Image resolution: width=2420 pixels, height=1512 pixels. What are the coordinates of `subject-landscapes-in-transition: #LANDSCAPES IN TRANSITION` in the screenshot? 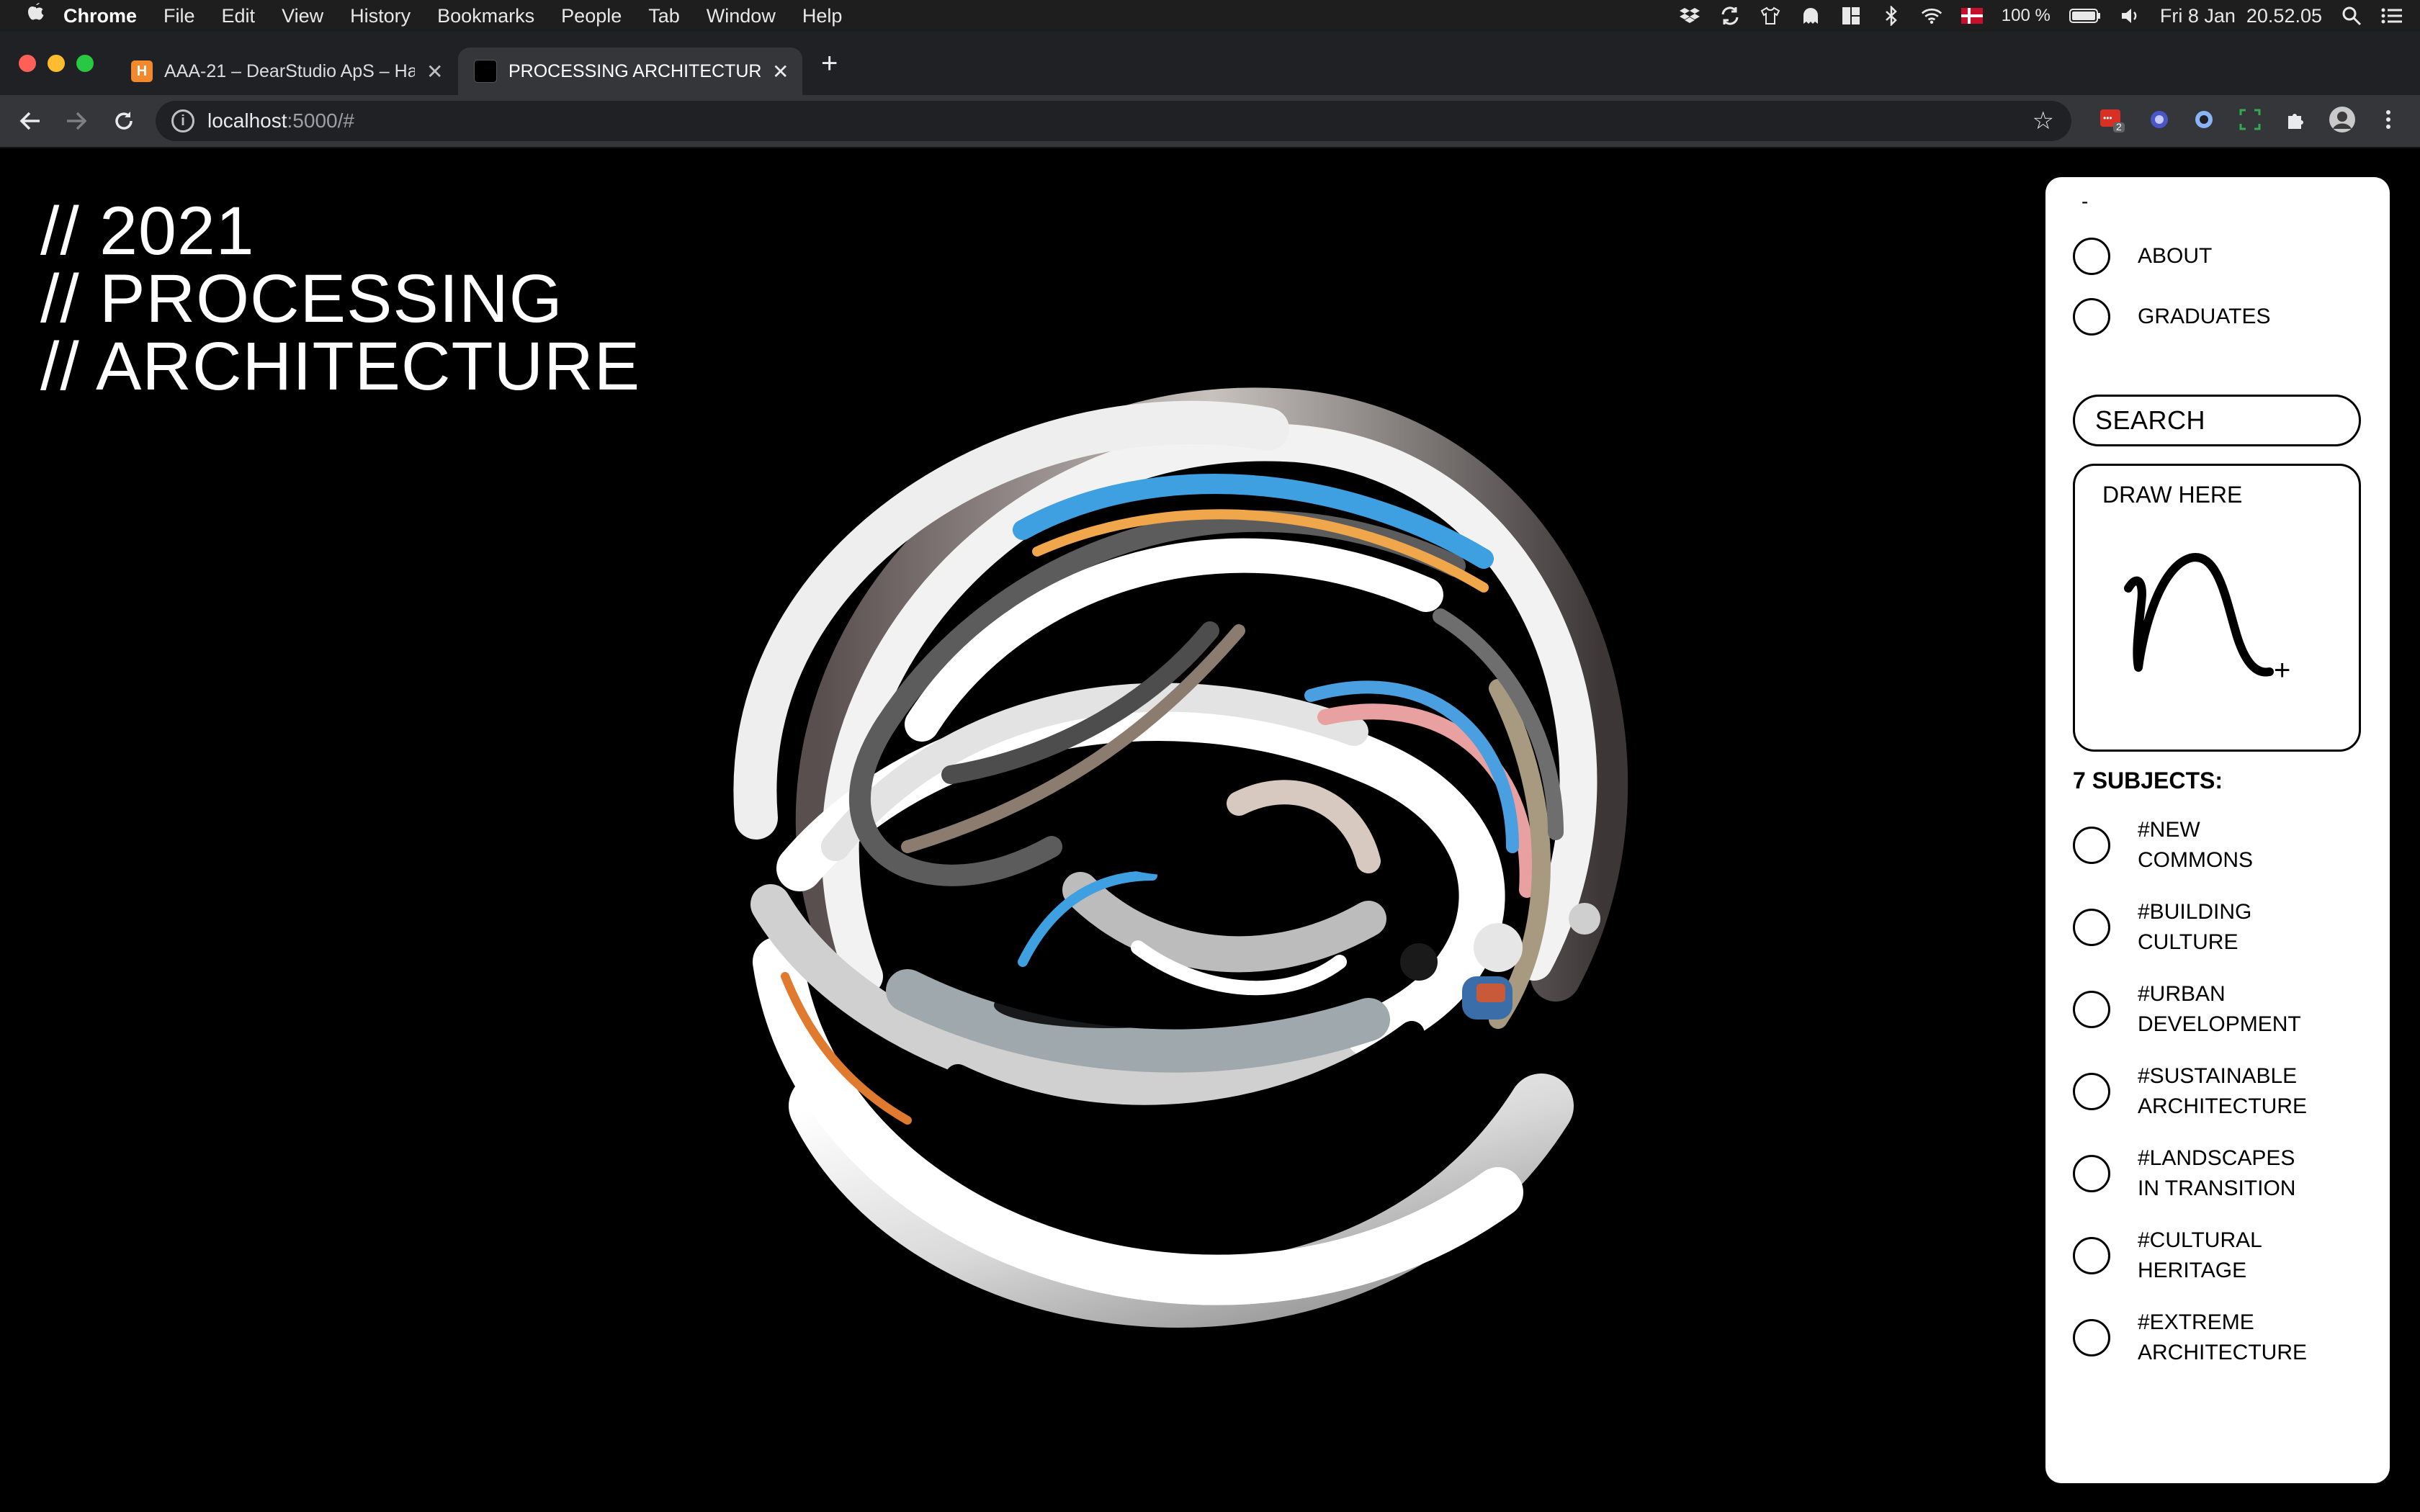 It's located at (2184, 1173).